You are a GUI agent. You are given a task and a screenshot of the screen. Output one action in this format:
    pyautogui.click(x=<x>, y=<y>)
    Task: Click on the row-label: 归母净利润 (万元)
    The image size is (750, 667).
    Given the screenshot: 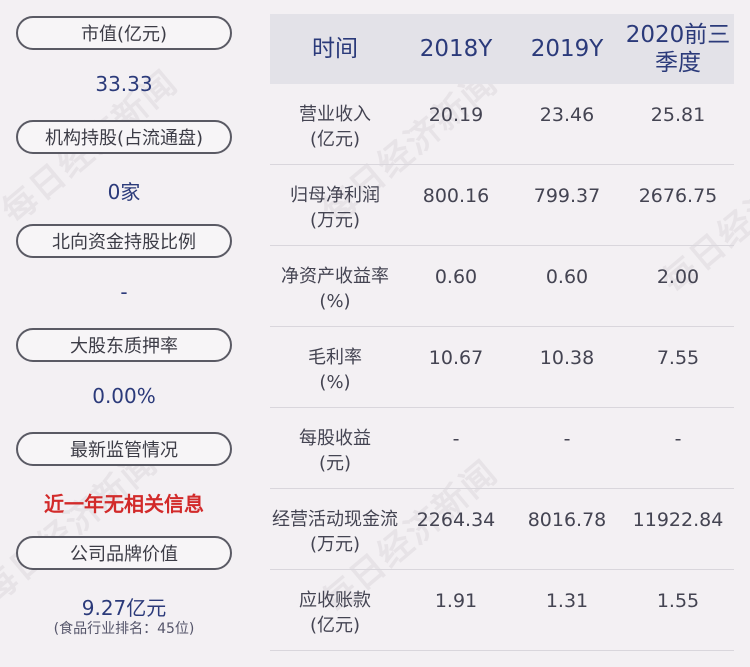 What is the action you would take?
    pyautogui.click(x=335, y=208)
    